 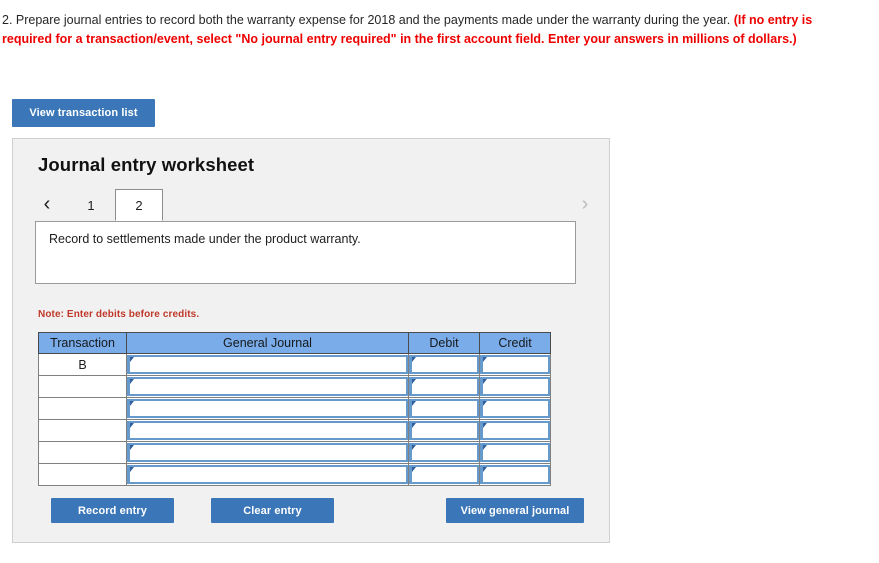 I want to click on column-header-credit: Credit, so click(x=515, y=343).